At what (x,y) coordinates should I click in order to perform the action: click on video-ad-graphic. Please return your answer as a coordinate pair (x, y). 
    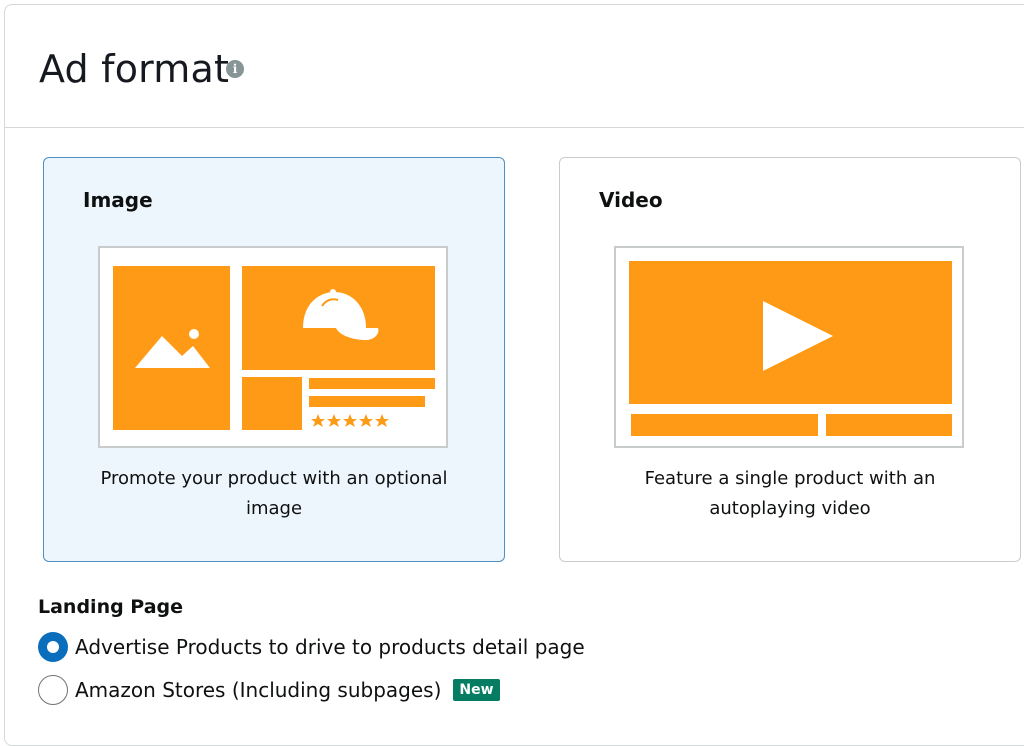
    Looking at the image, I should click on (790, 348).